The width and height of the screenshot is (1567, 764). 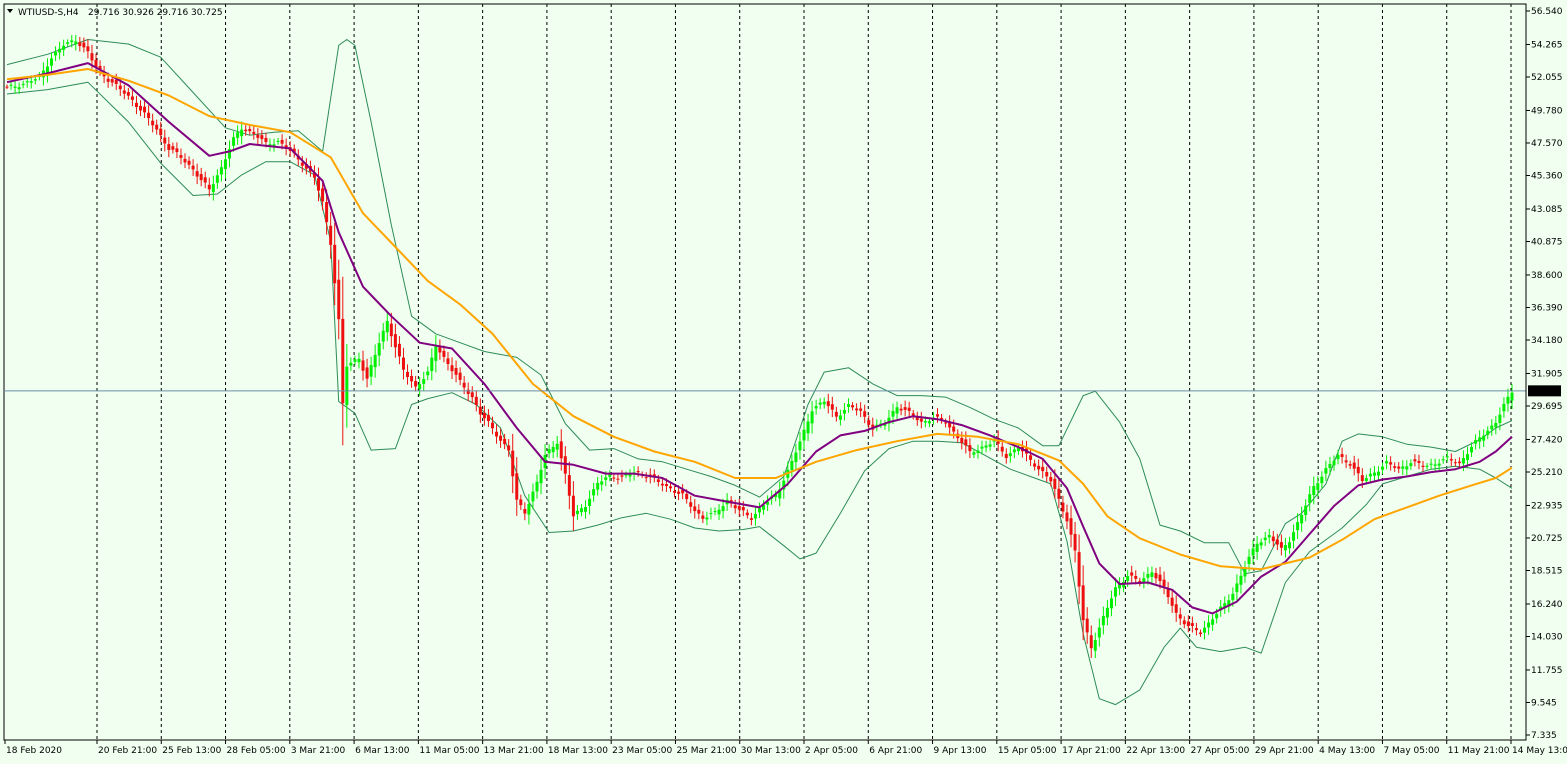 I want to click on time-tick-label: 30 Mar 13:00, so click(x=771, y=751).